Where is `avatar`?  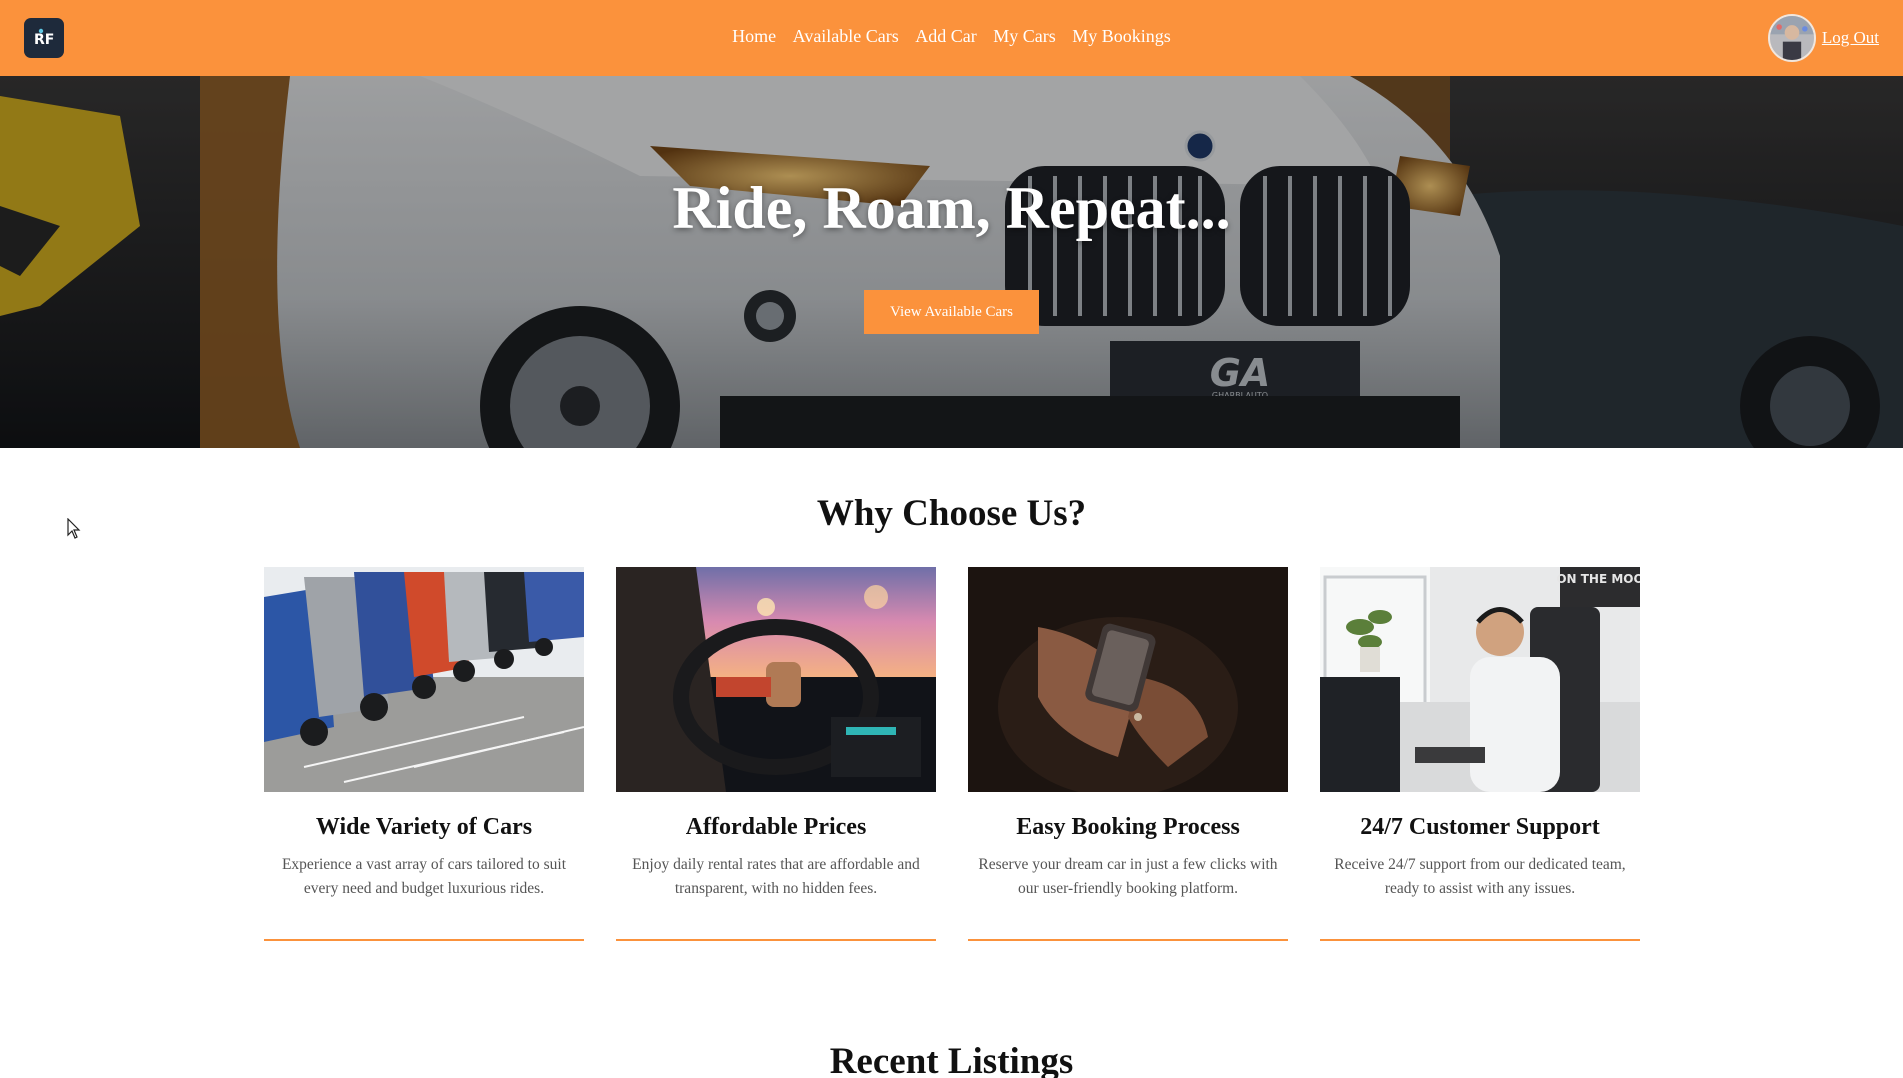
avatar is located at coordinates (1791, 38).